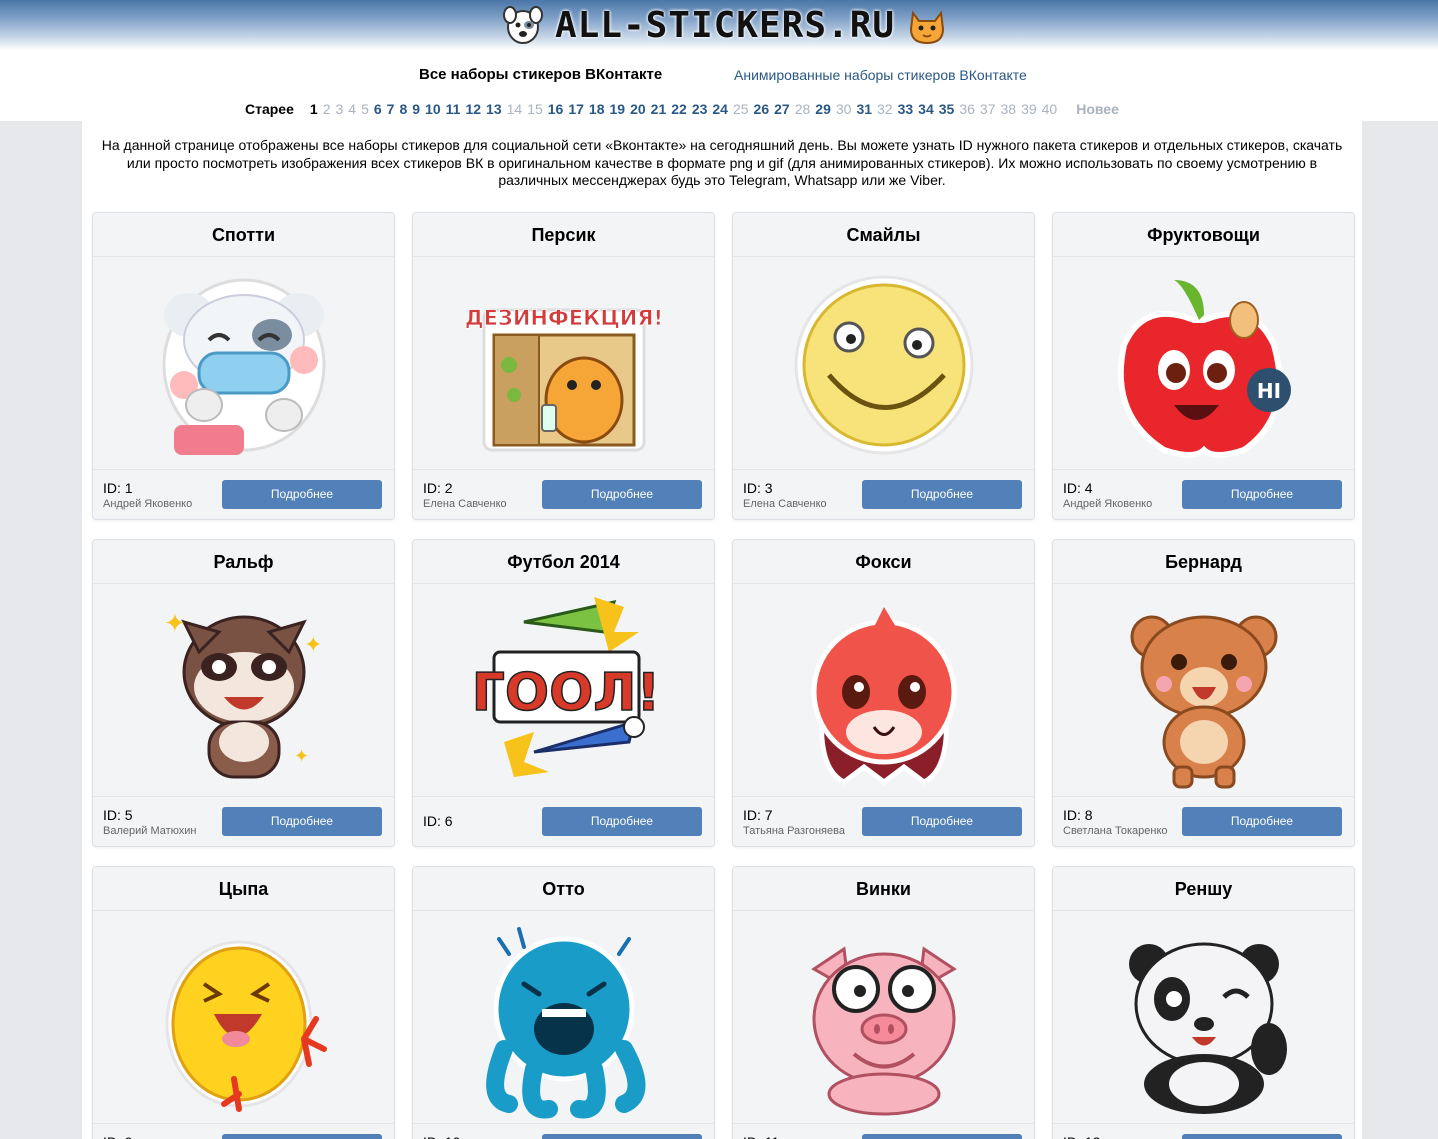 The image size is (1438, 1139). I want to click on pagination-page: 27, so click(782, 109).